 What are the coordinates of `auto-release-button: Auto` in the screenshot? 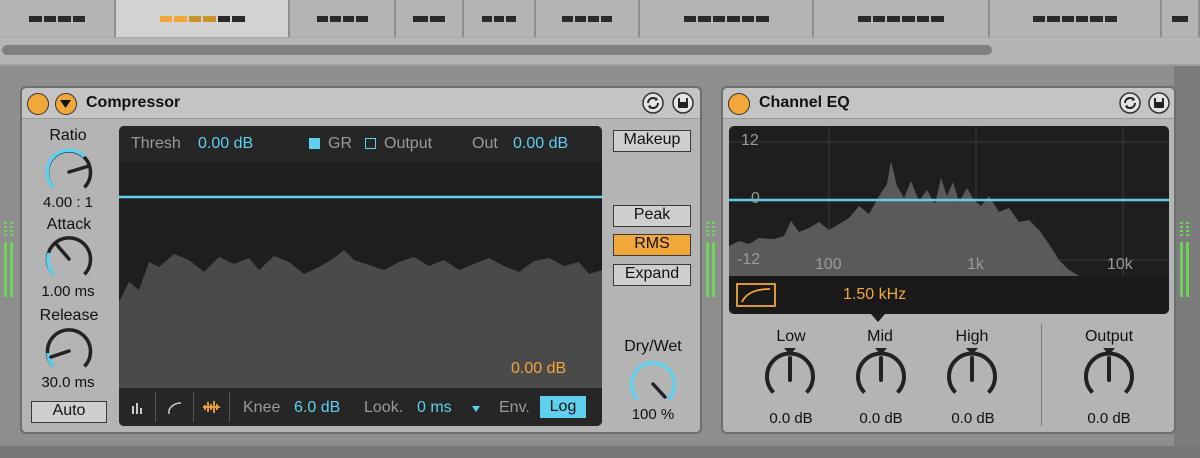 It's located at (69, 412).